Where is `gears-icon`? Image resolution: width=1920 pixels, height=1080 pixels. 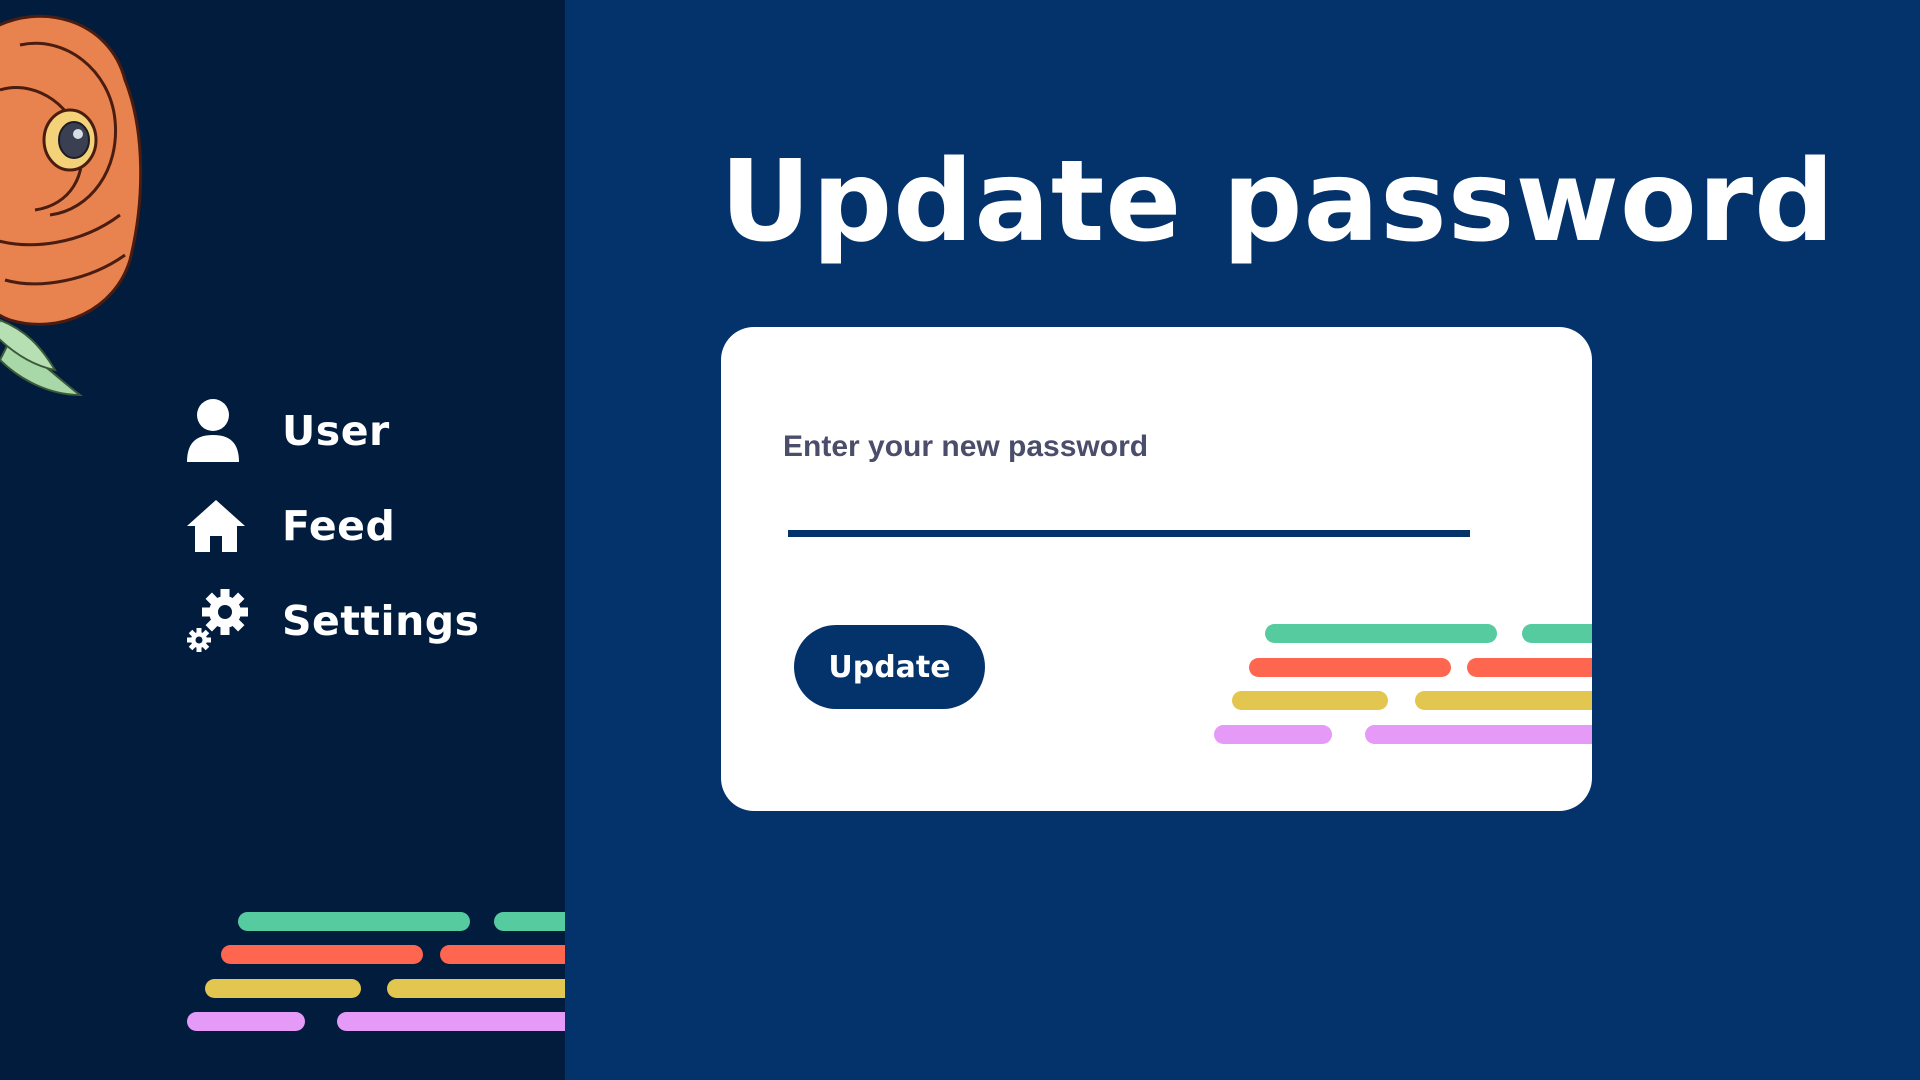
gears-icon is located at coordinates (218, 621).